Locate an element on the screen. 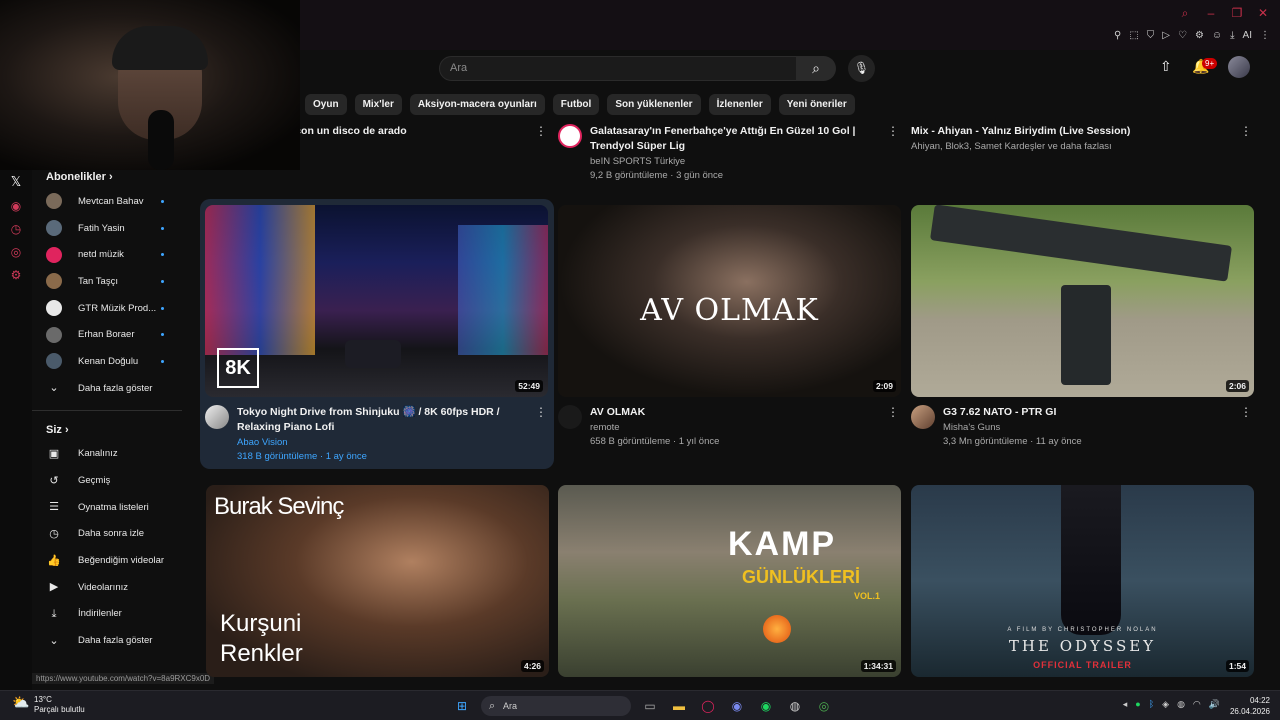  subscription-item: netd müzik is located at coordinates (107, 254).